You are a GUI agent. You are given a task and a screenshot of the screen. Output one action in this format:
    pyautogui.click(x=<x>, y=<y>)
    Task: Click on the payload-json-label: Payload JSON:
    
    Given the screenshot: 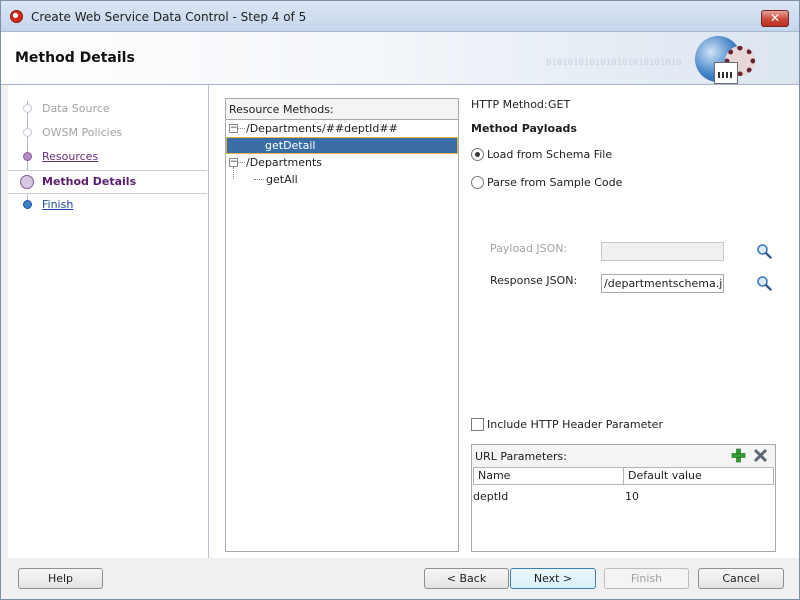 What is the action you would take?
    pyautogui.click(x=529, y=248)
    